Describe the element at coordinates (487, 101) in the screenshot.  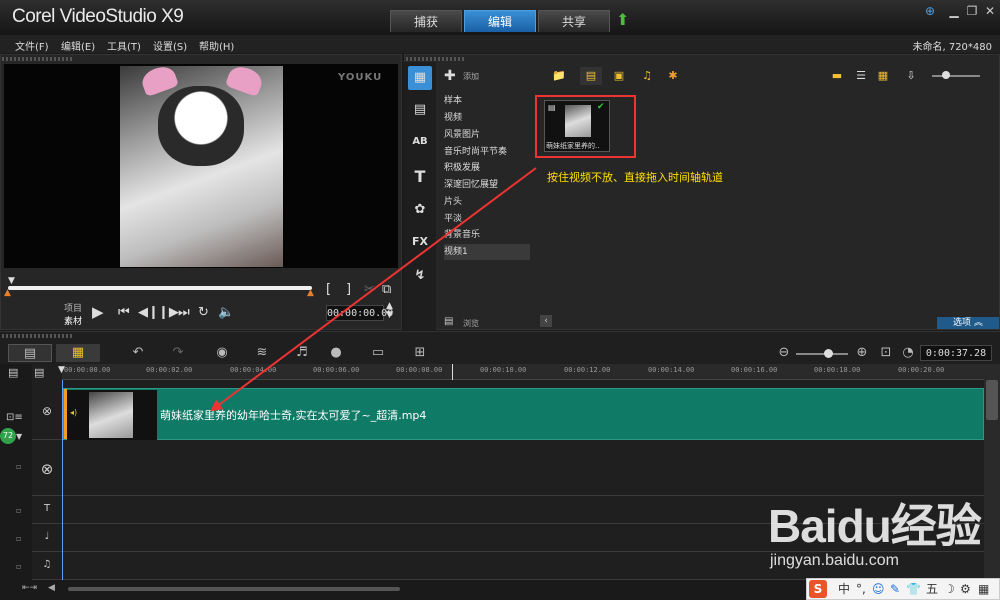
I see `folder-item: 样本` at that location.